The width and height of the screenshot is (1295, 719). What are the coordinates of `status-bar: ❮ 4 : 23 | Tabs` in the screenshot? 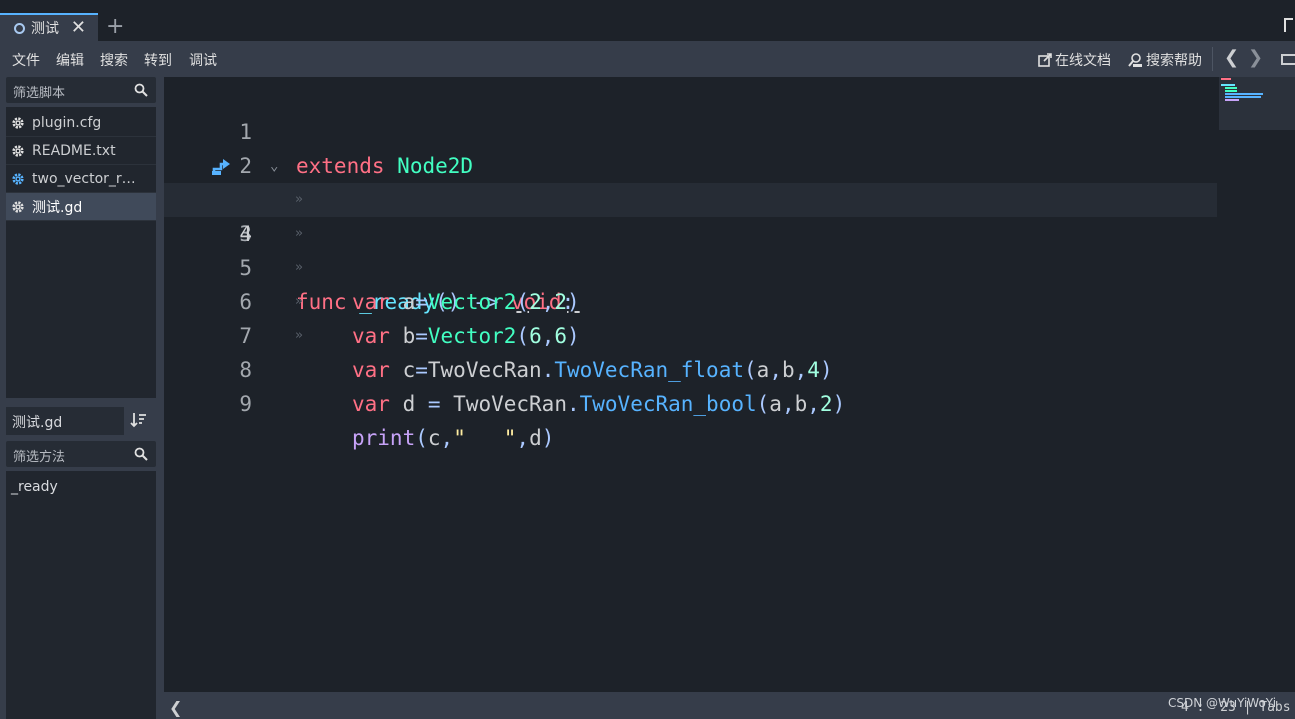 It's located at (729, 705).